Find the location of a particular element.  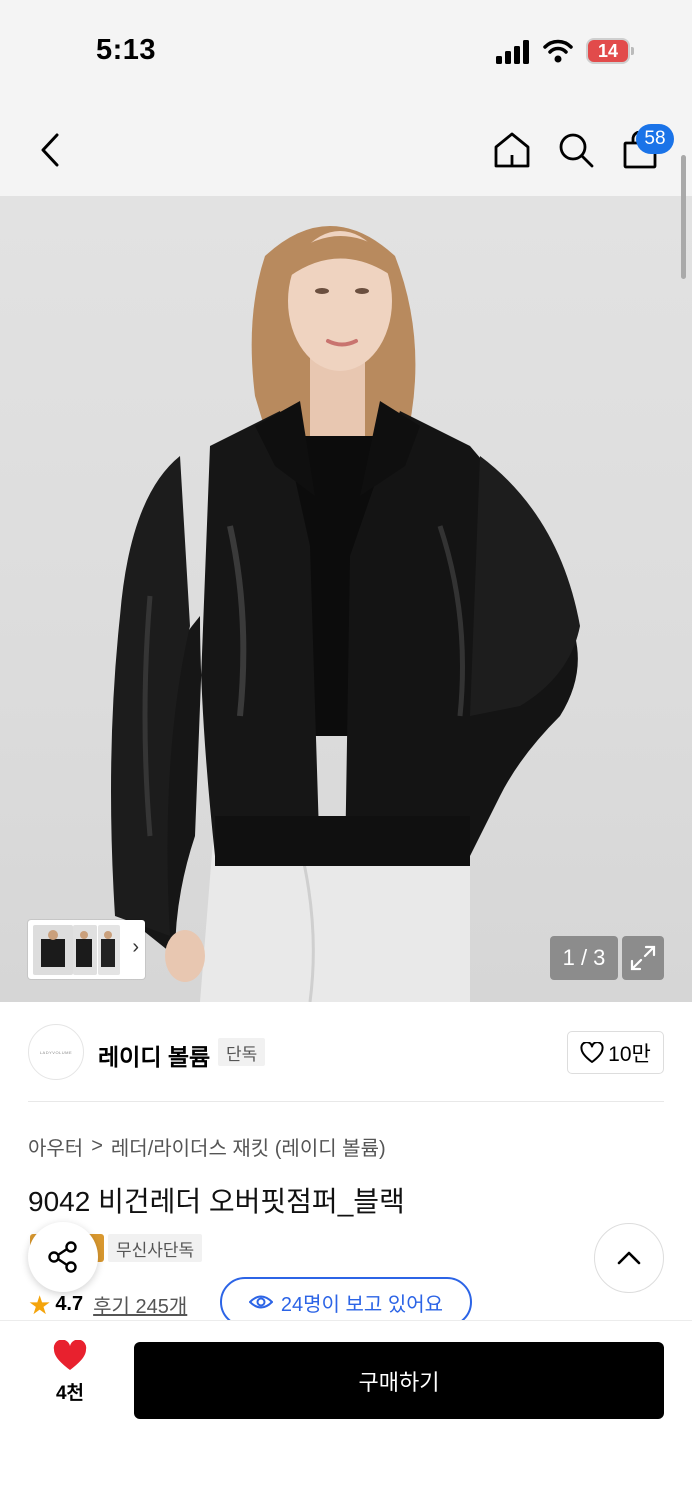

battery-indicator: 14 is located at coordinates (610, 51).